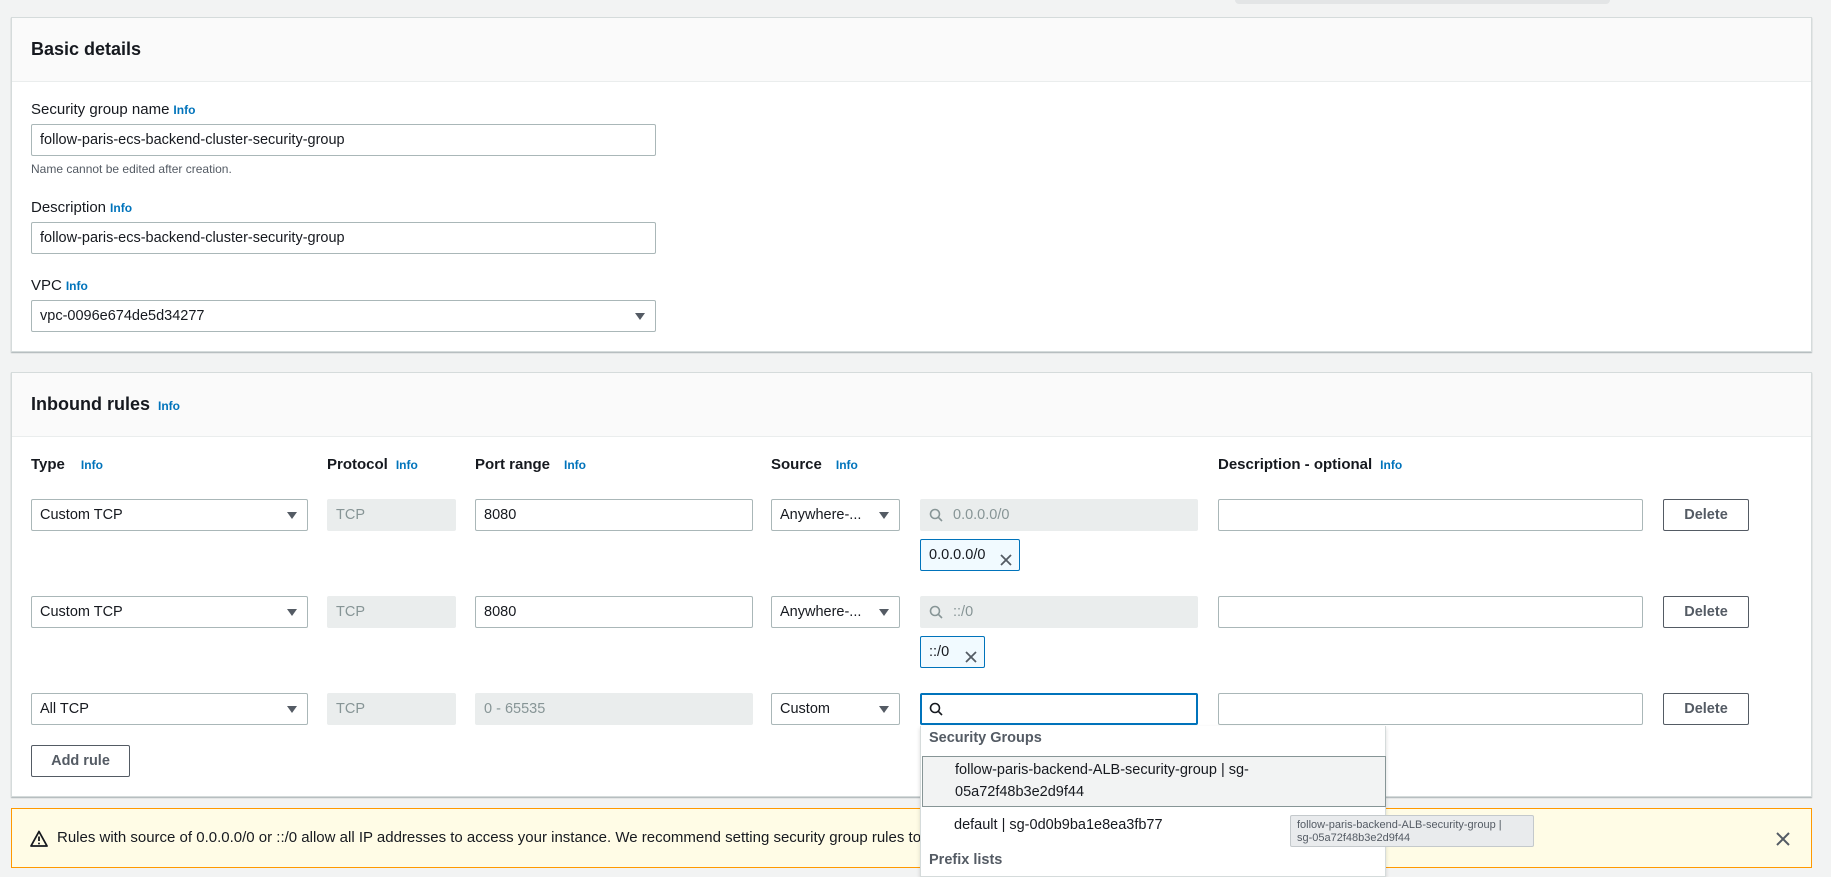  I want to click on inbound-rules-title: Inbound rules Info, so click(105, 404).